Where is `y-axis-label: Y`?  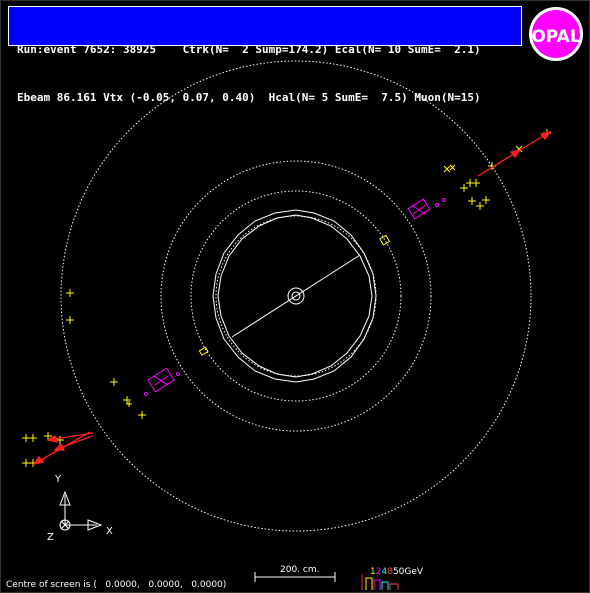
y-axis-label: Y is located at coordinates (58, 479).